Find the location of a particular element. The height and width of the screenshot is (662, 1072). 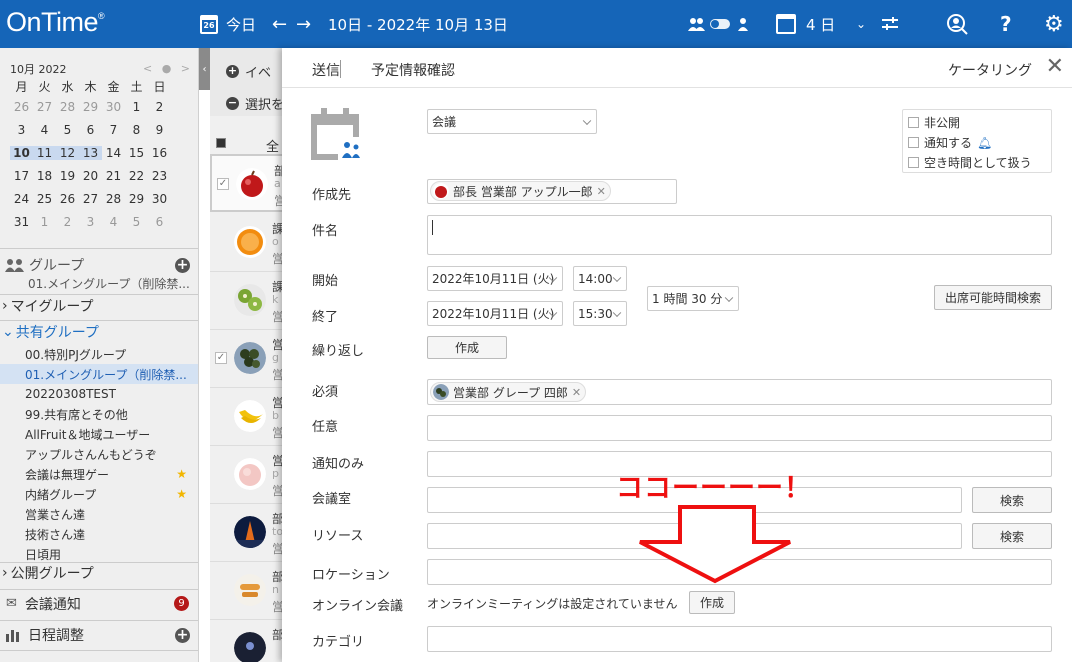

close-icon: ✕ is located at coordinates (1055, 67).